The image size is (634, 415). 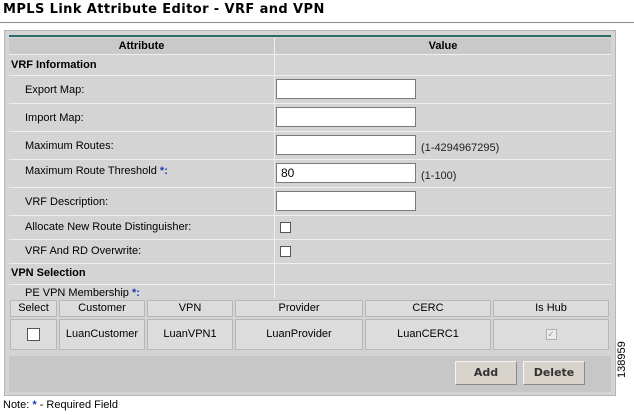 I want to click on vpn-section-heading: VPN Selection, so click(x=48, y=273).